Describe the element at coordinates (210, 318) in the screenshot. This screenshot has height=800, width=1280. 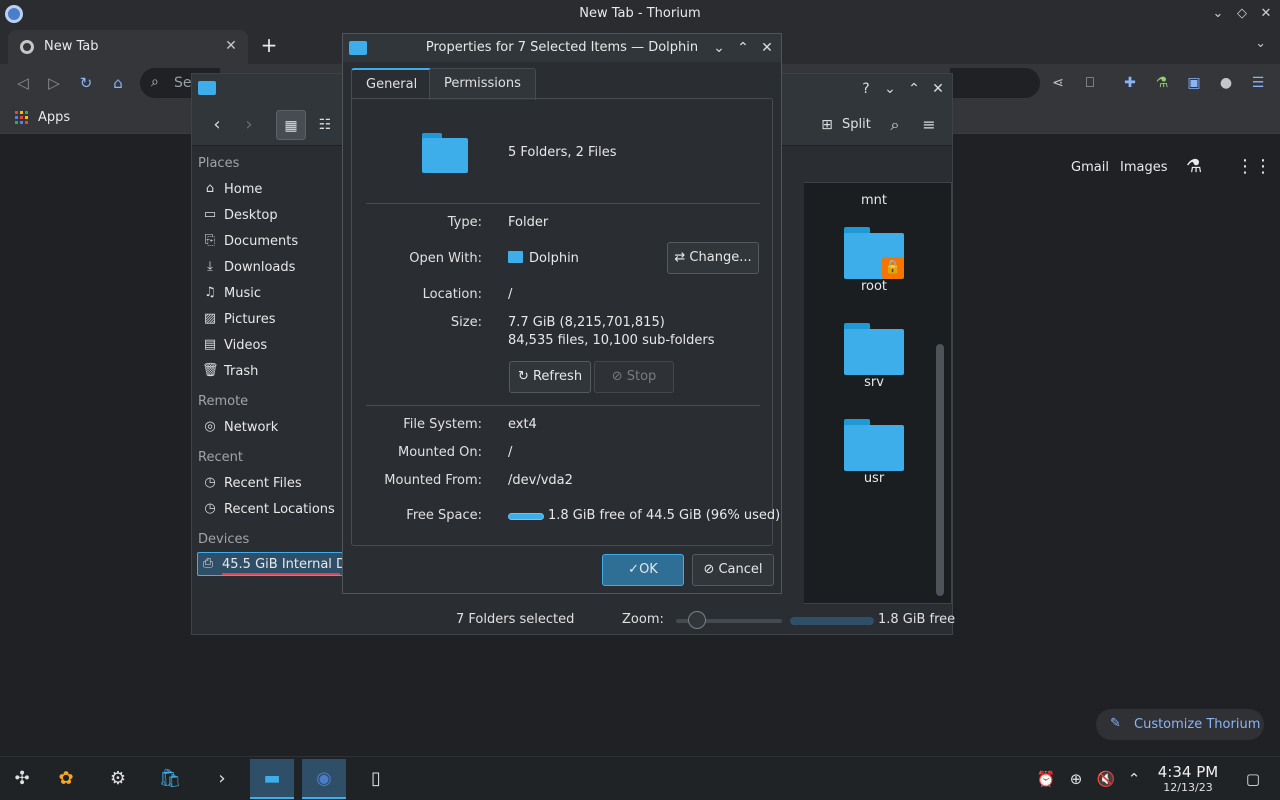
I see `pictures-icon: ▨` at that location.